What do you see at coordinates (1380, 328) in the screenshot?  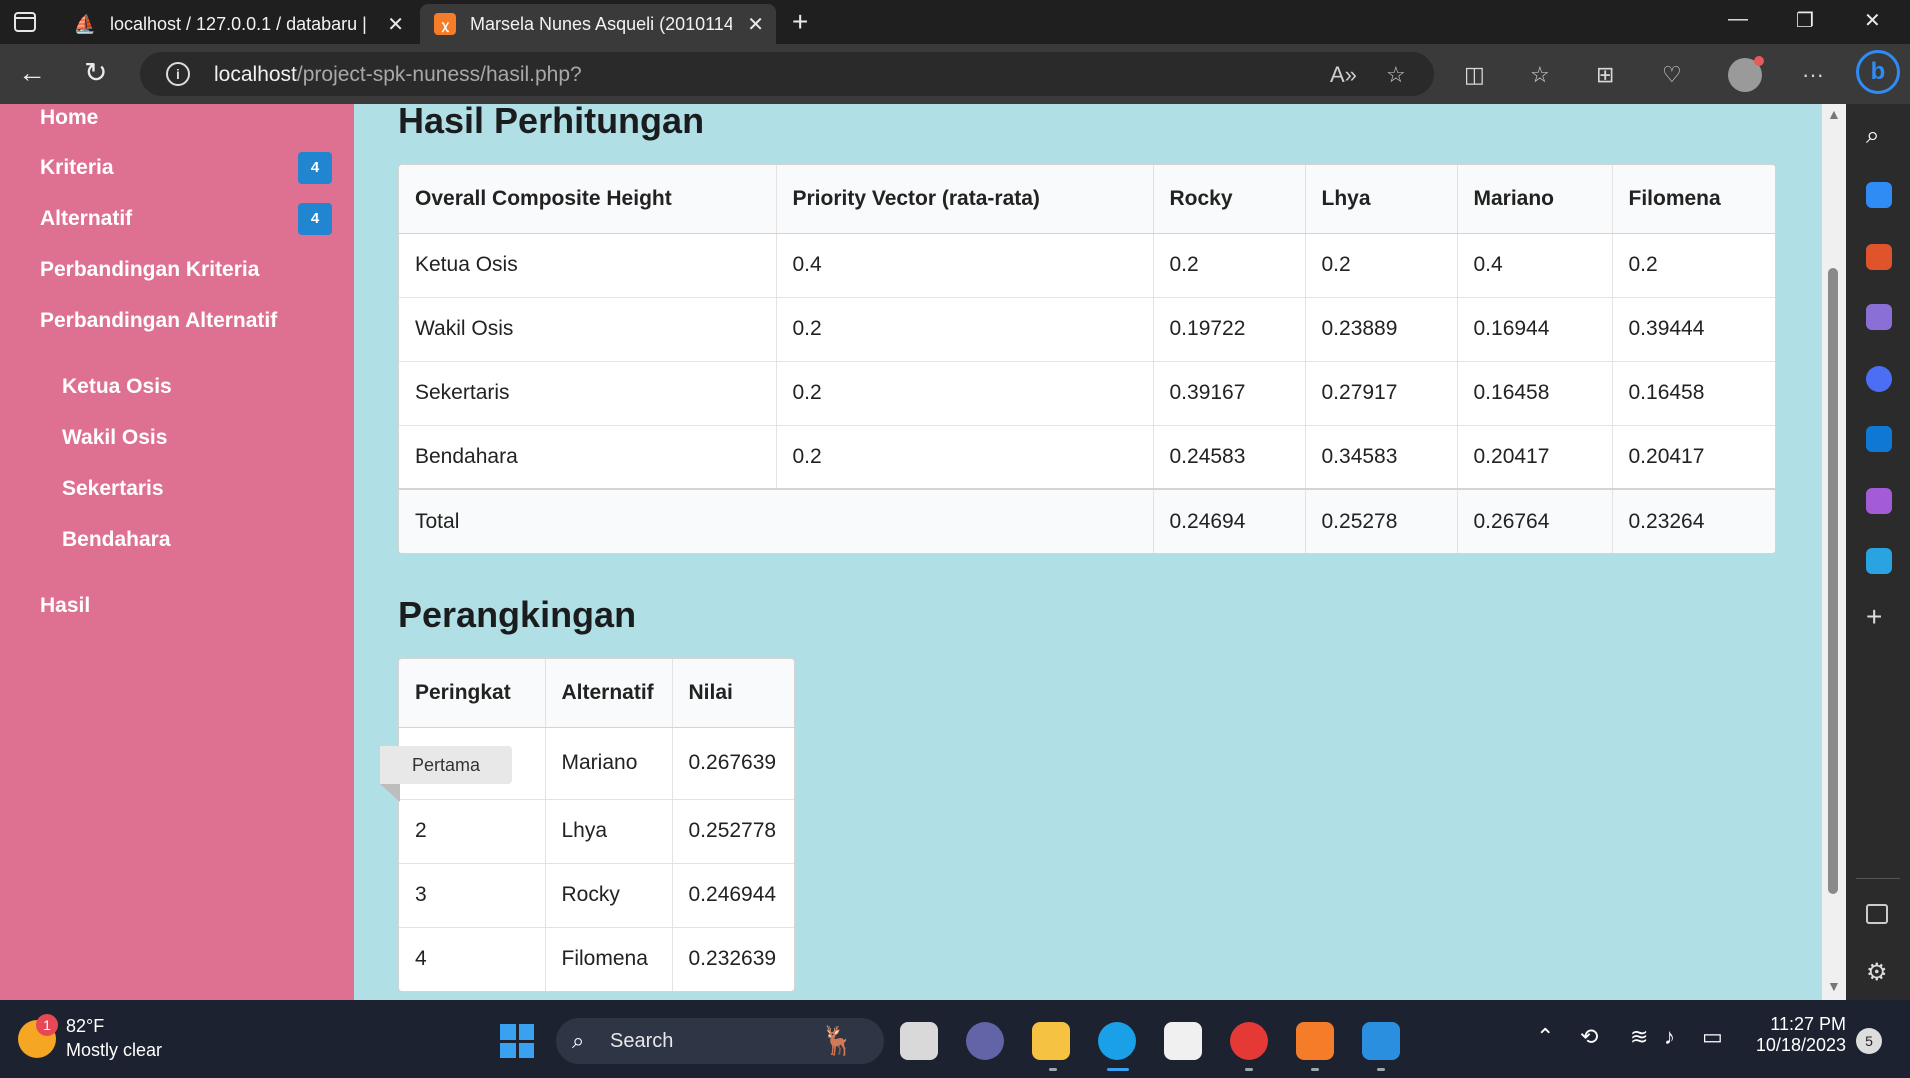 I see `table-cell: 0.23889` at bounding box center [1380, 328].